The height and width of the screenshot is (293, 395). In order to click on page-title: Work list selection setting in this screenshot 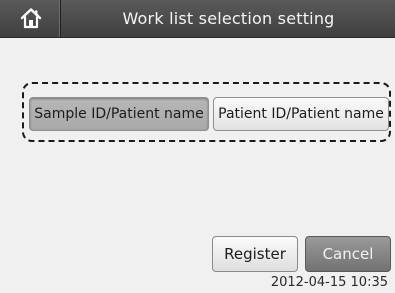, I will do `click(228, 18)`.